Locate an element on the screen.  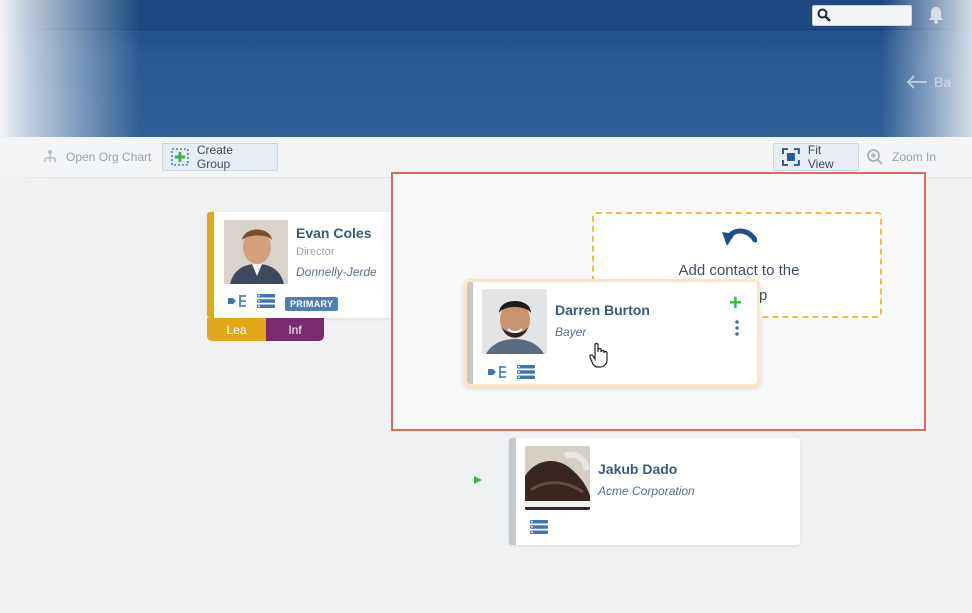
contact-role: Director is located at coordinates (315, 252).